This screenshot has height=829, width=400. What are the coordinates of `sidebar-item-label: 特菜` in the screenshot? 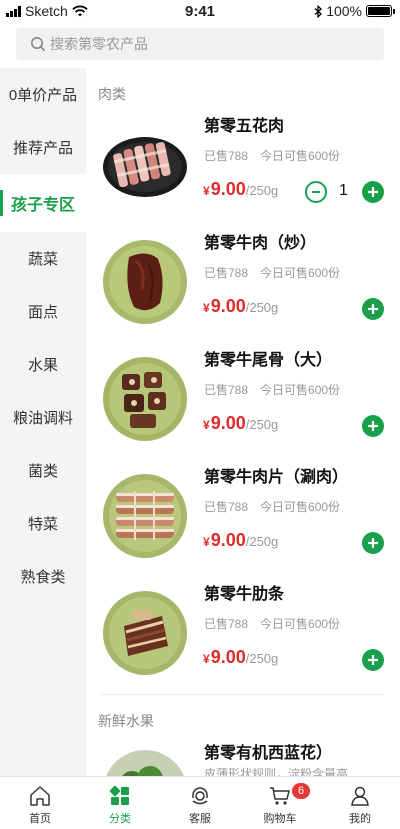 It's located at (42, 524).